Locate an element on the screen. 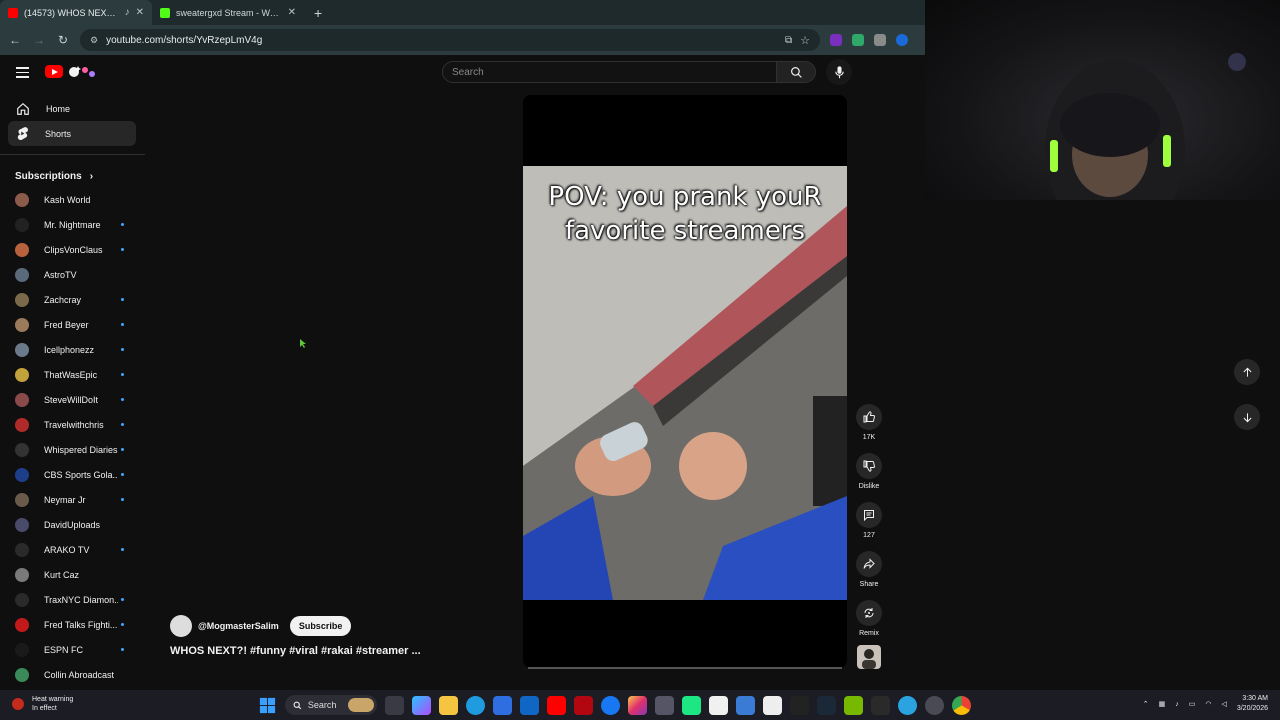 The height and width of the screenshot is (720, 1280). dislike-button is located at coordinates (869, 466).